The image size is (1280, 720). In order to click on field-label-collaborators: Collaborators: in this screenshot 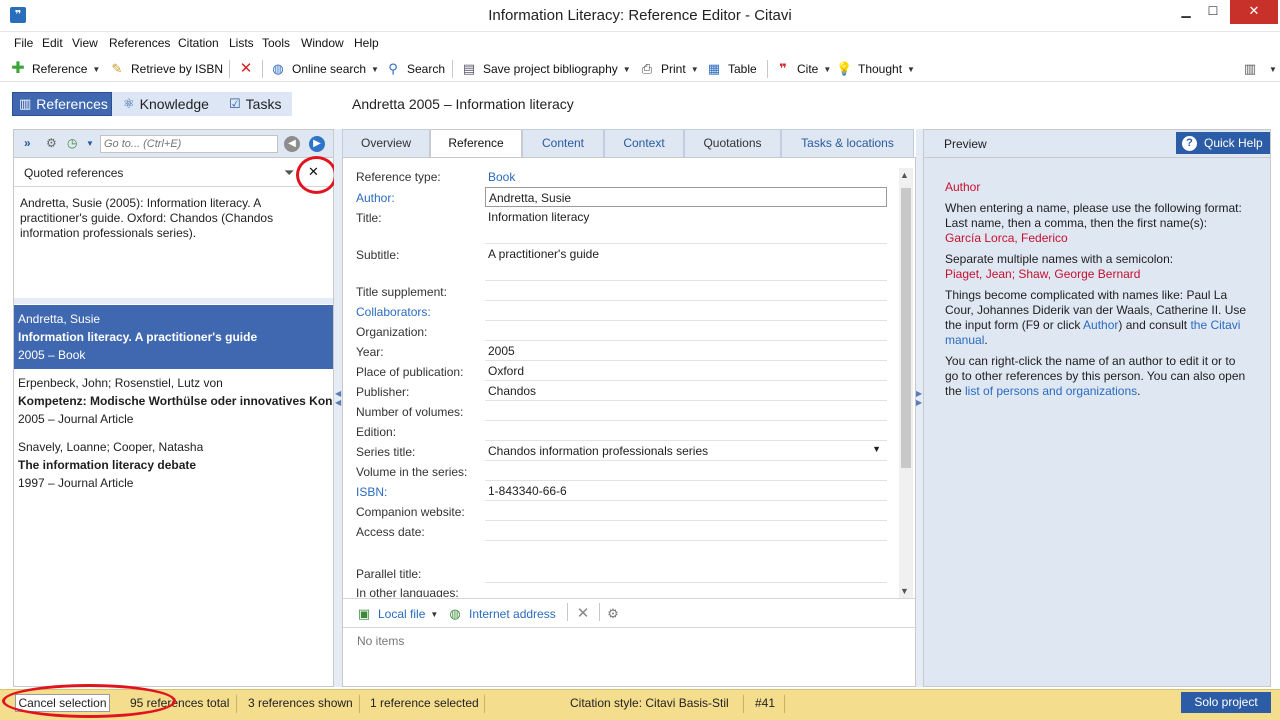, I will do `click(393, 312)`.